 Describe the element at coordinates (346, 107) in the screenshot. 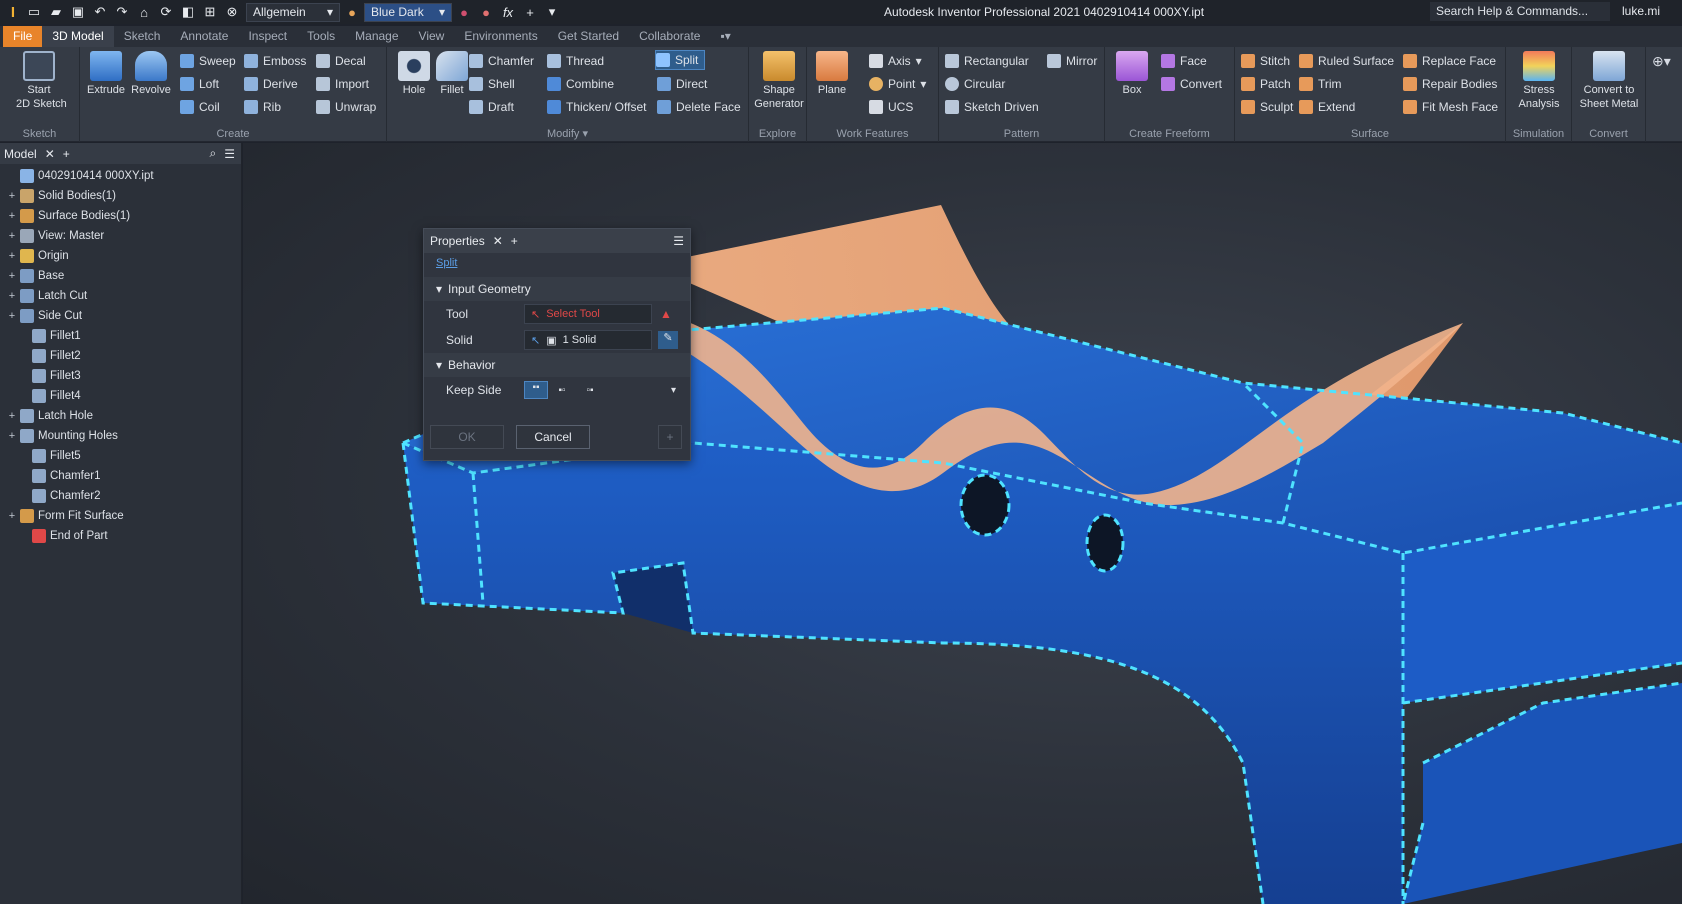

I see `unwrap-button: Unwrap` at that location.